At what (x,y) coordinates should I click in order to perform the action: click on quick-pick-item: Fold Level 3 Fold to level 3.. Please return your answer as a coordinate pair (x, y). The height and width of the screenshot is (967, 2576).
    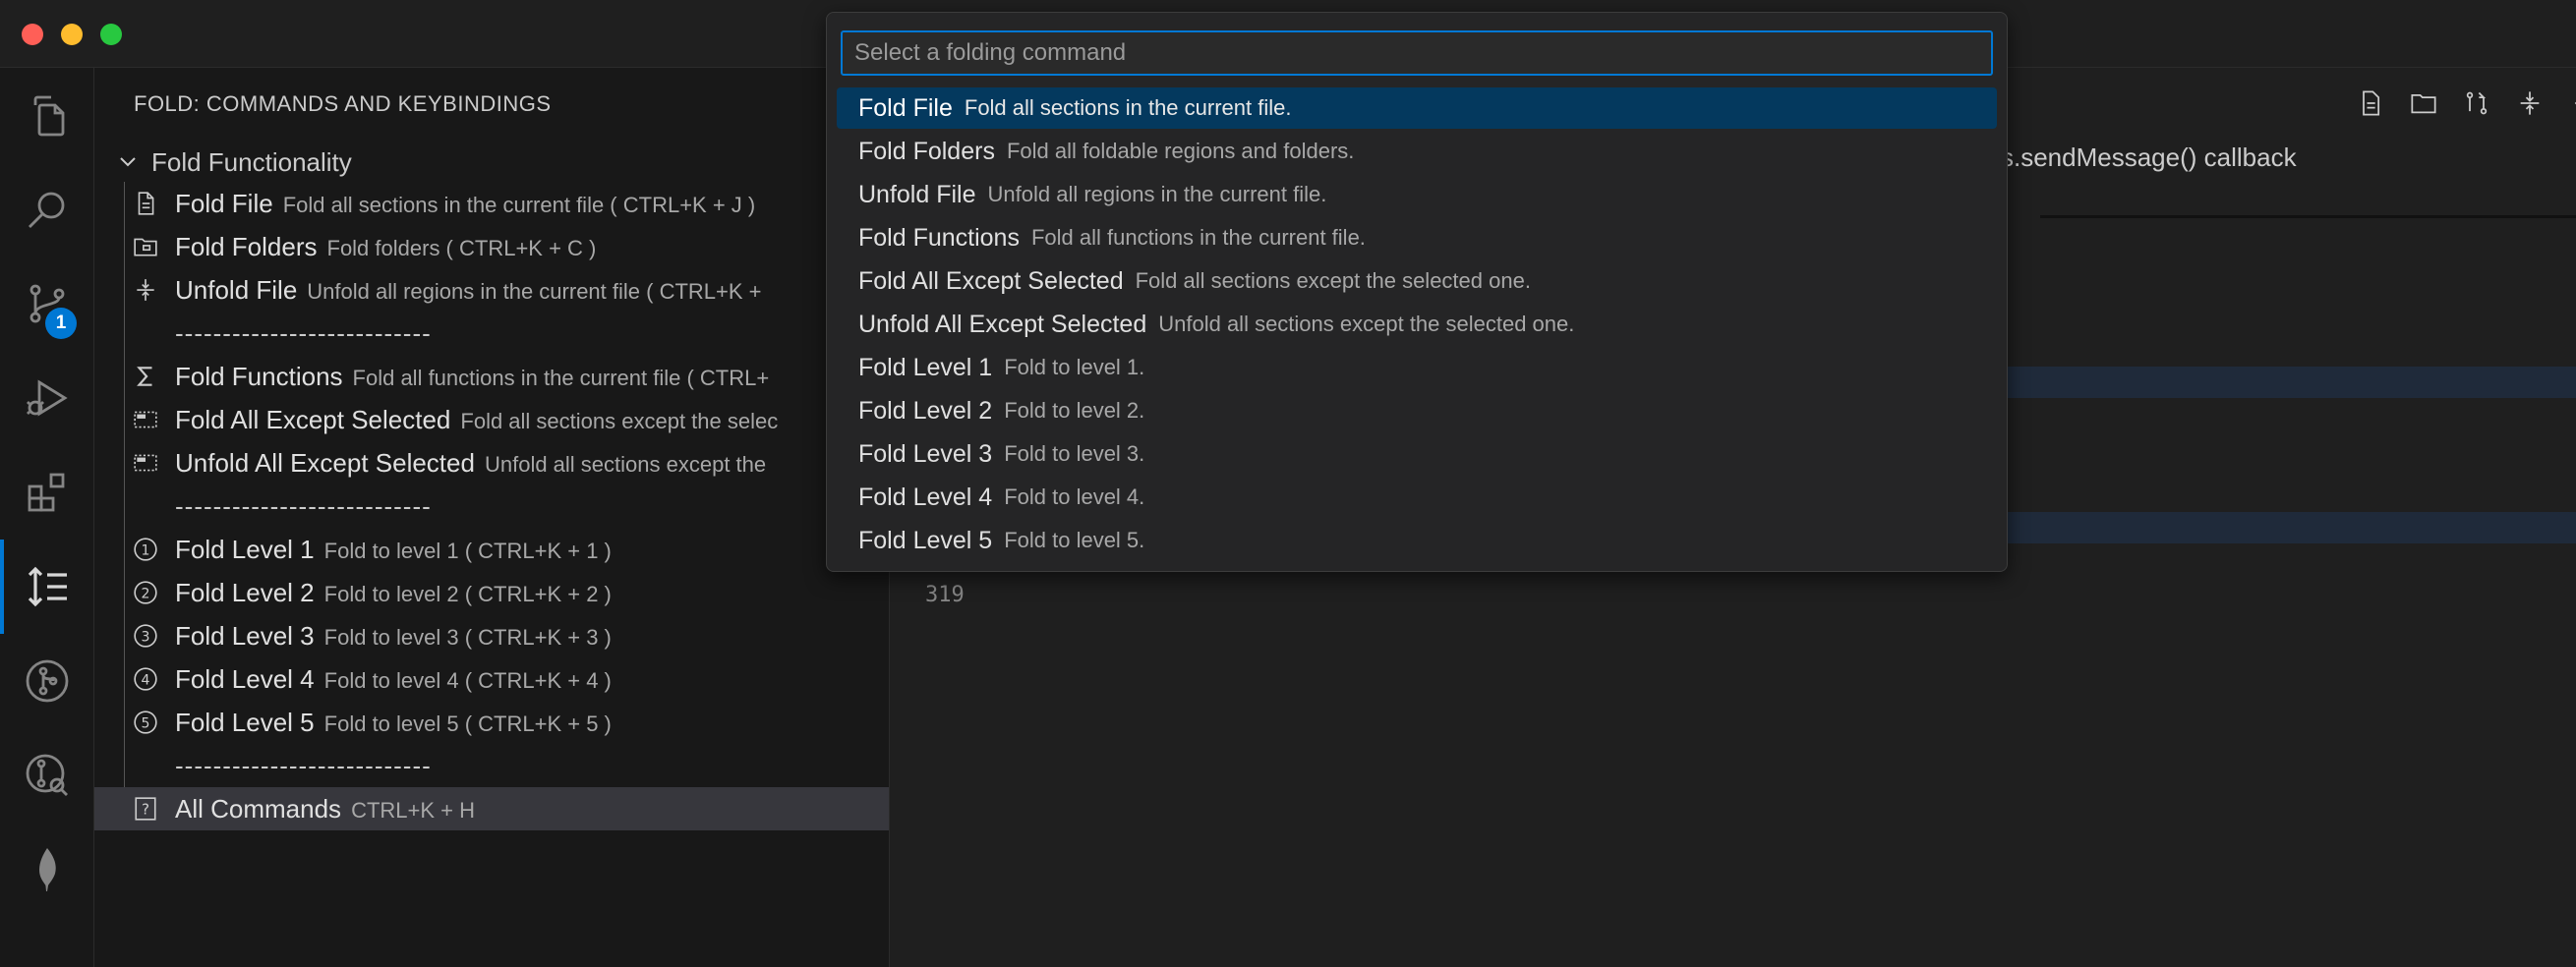
    Looking at the image, I should click on (1417, 454).